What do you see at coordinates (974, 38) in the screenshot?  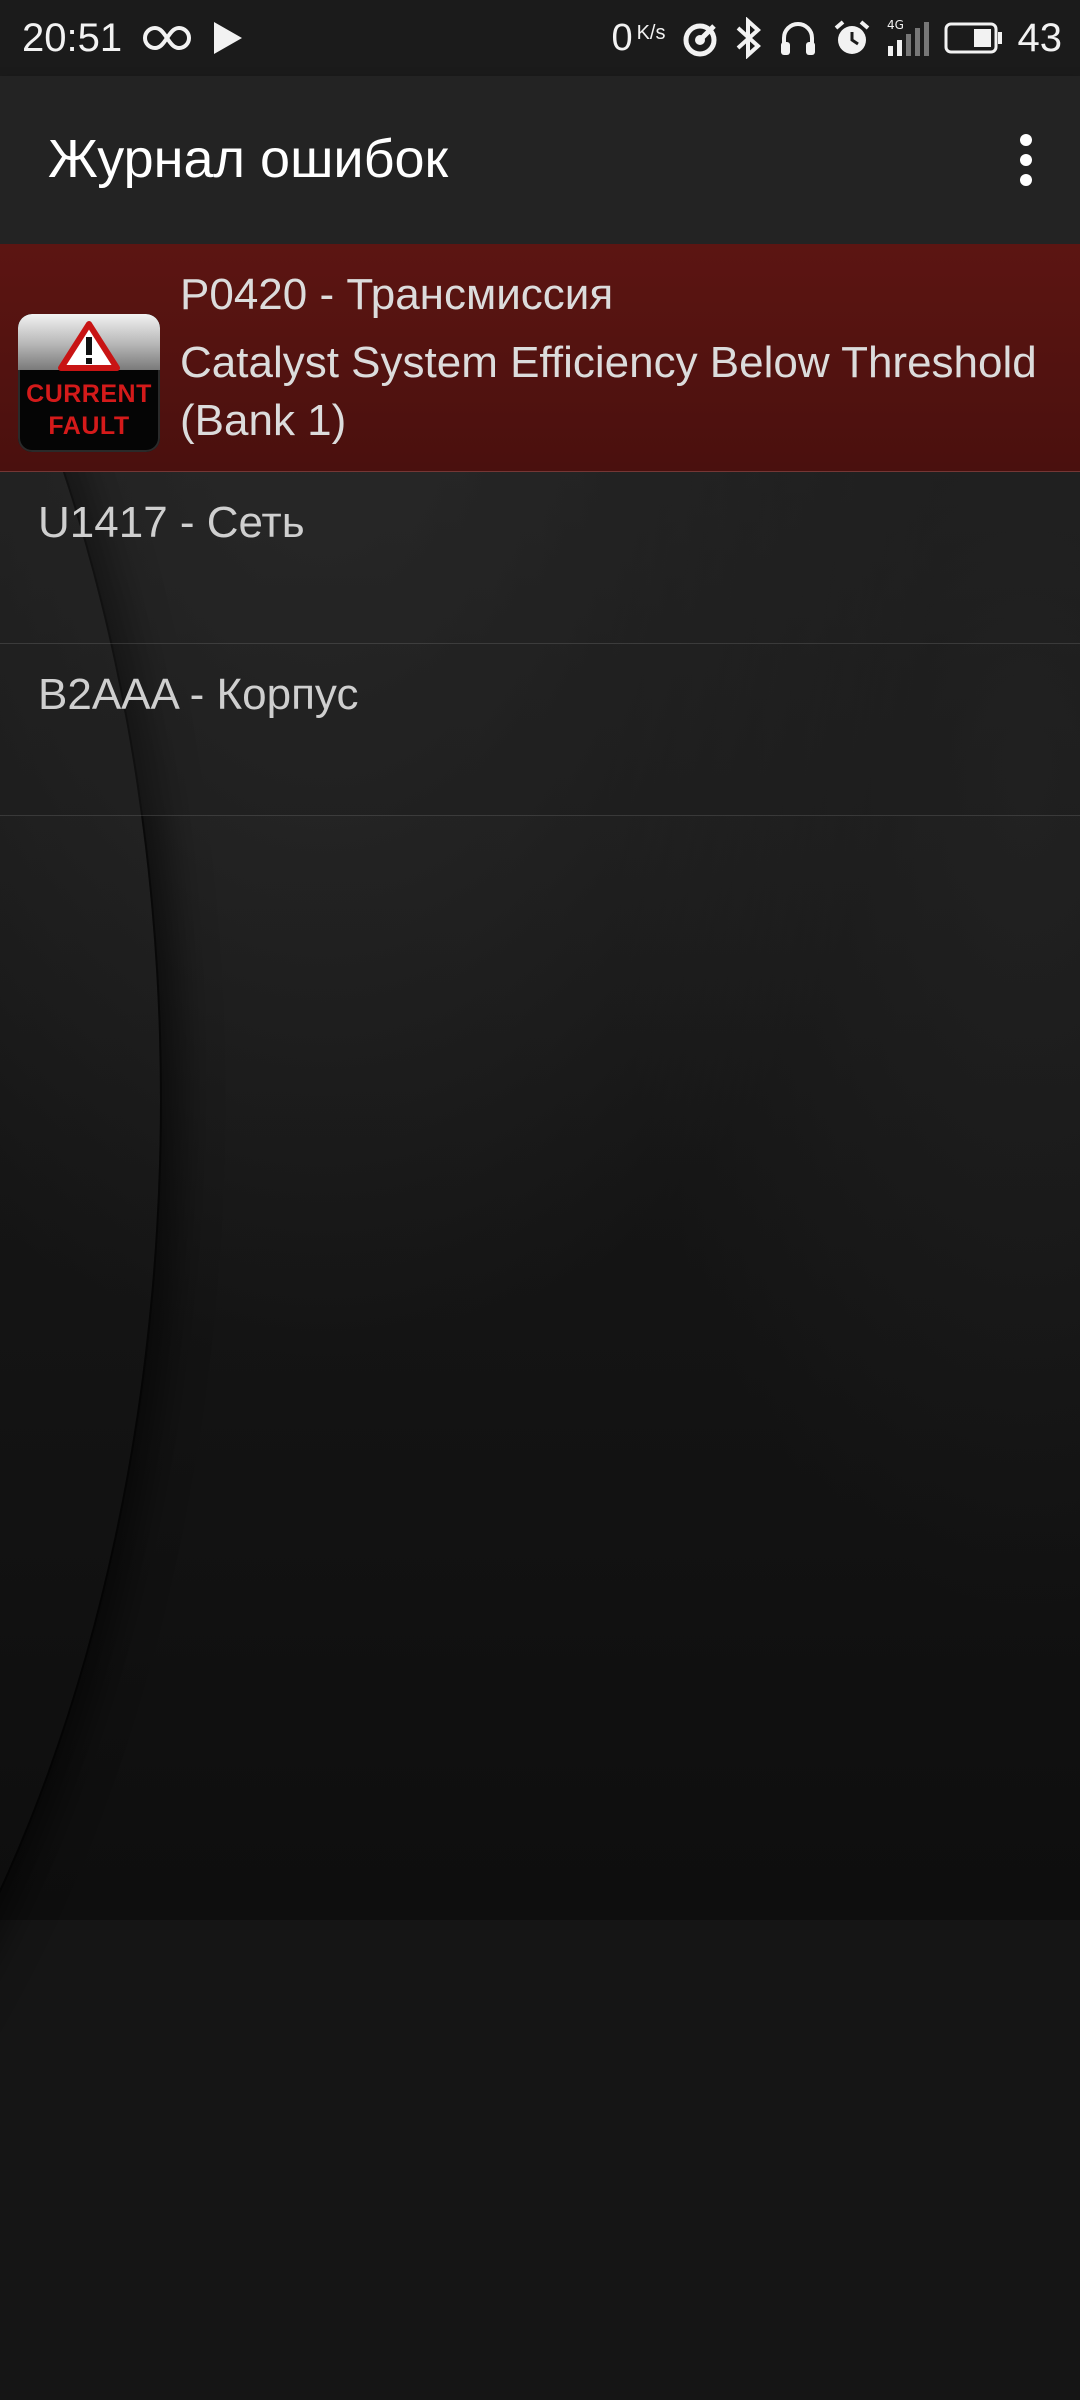 I see `battery-icon` at bounding box center [974, 38].